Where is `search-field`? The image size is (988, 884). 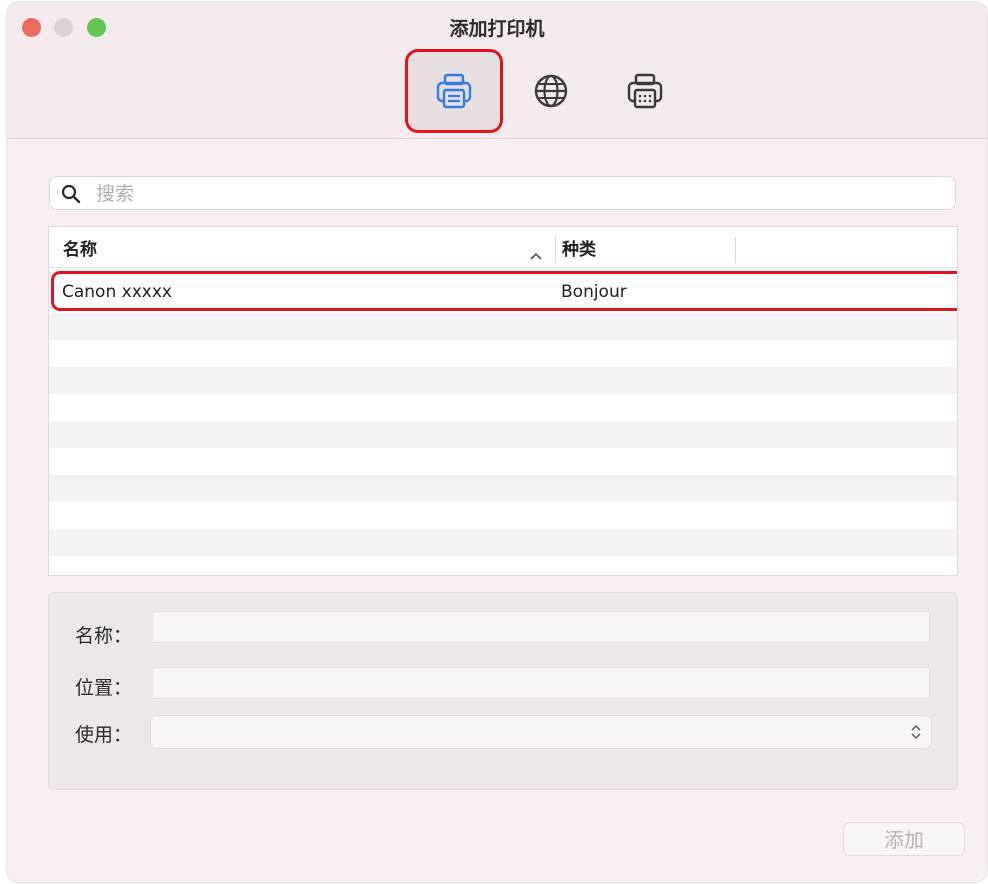 search-field is located at coordinates (502, 193).